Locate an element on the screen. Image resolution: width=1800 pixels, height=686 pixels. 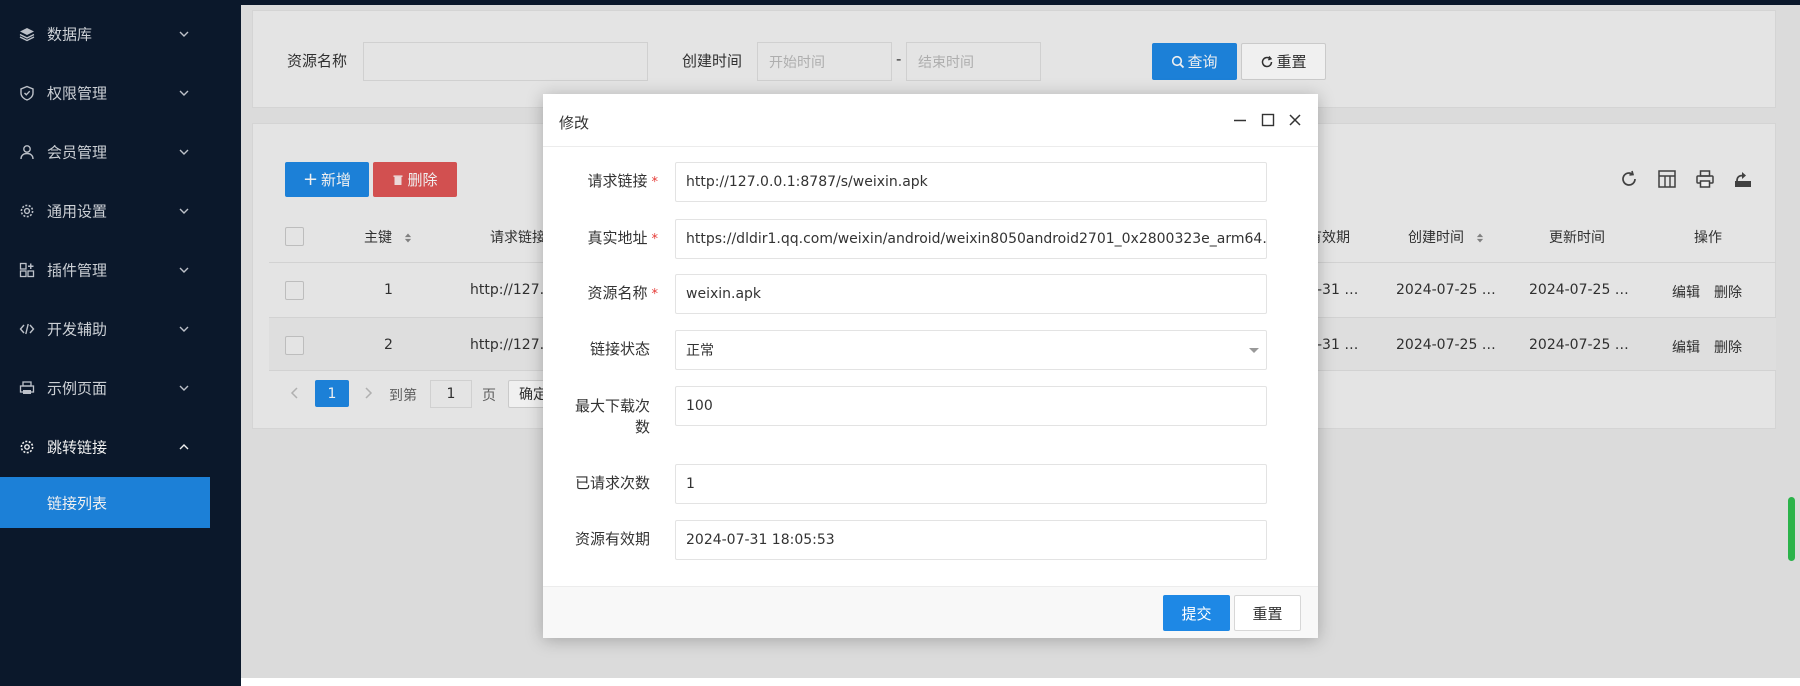
scrollbar-thumb is located at coordinates (1791, 529).